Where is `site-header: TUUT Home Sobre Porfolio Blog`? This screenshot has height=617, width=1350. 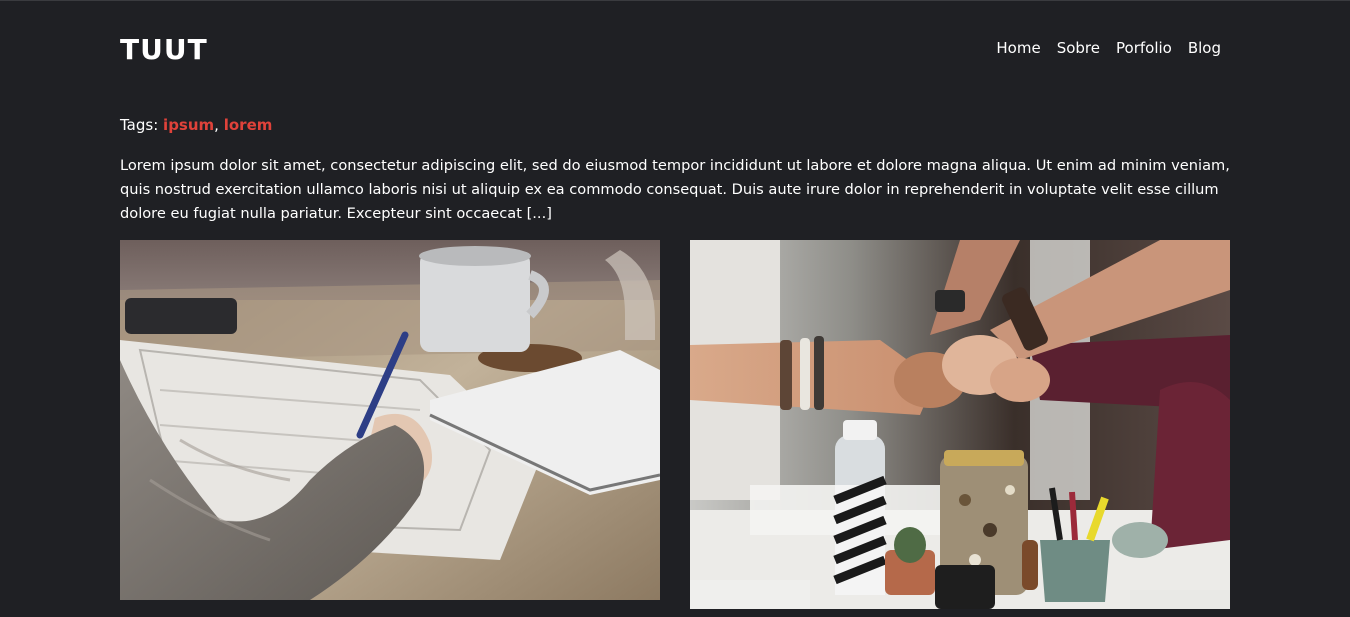
site-header: TUUT Home Sobre Porfolio Blog is located at coordinates (675, 51).